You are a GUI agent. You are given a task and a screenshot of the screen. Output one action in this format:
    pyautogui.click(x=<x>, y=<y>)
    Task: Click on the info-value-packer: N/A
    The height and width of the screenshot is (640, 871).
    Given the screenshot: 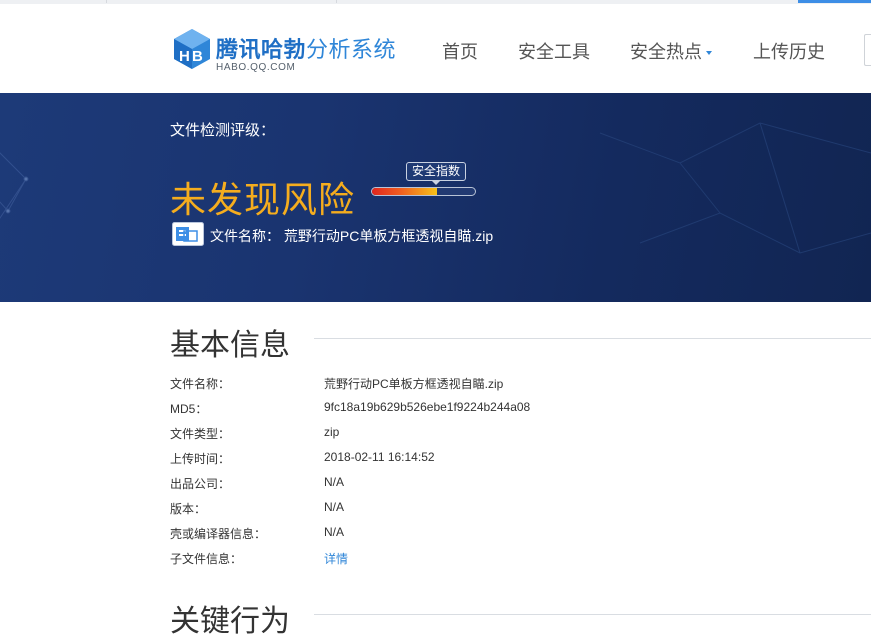 What is the action you would take?
    pyautogui.click(x=334, y=532)
    